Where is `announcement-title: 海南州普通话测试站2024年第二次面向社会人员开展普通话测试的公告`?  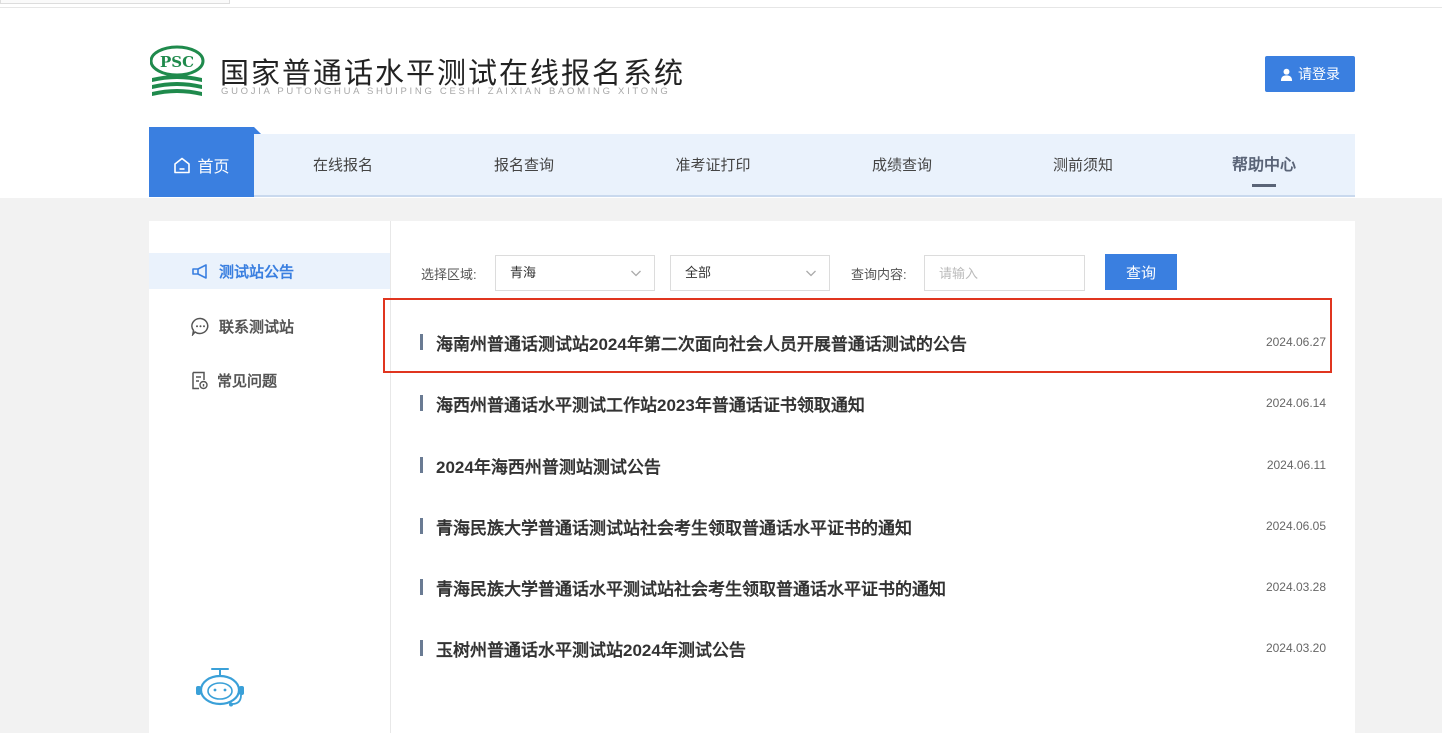 announcement-title: 海南州普通话测试站2024年第二次面向社会人员开展普通话测试的公告 is located at coordinates (701, 344).